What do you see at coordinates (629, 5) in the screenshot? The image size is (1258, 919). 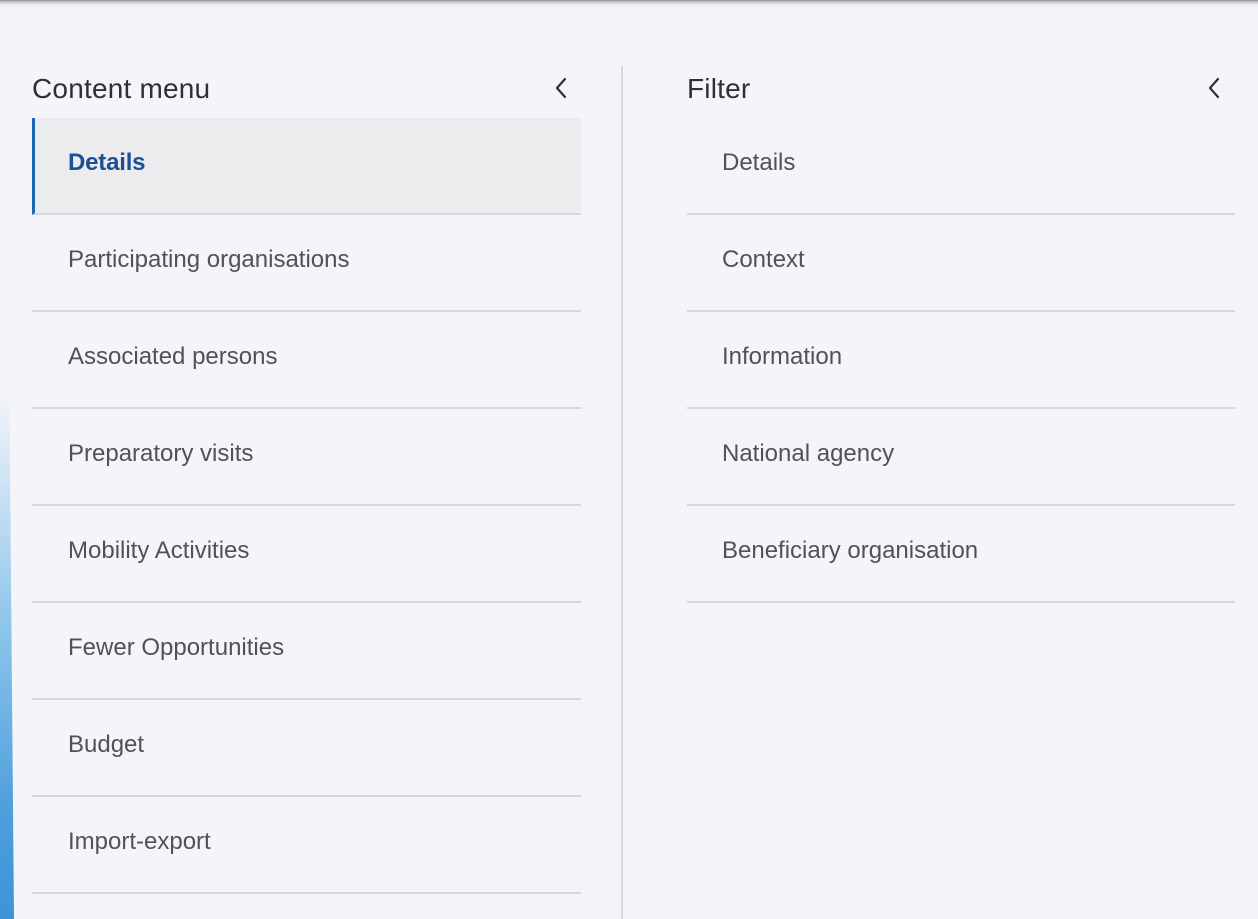 I see `top-bar-shadow` at bounding box center [629, 5].